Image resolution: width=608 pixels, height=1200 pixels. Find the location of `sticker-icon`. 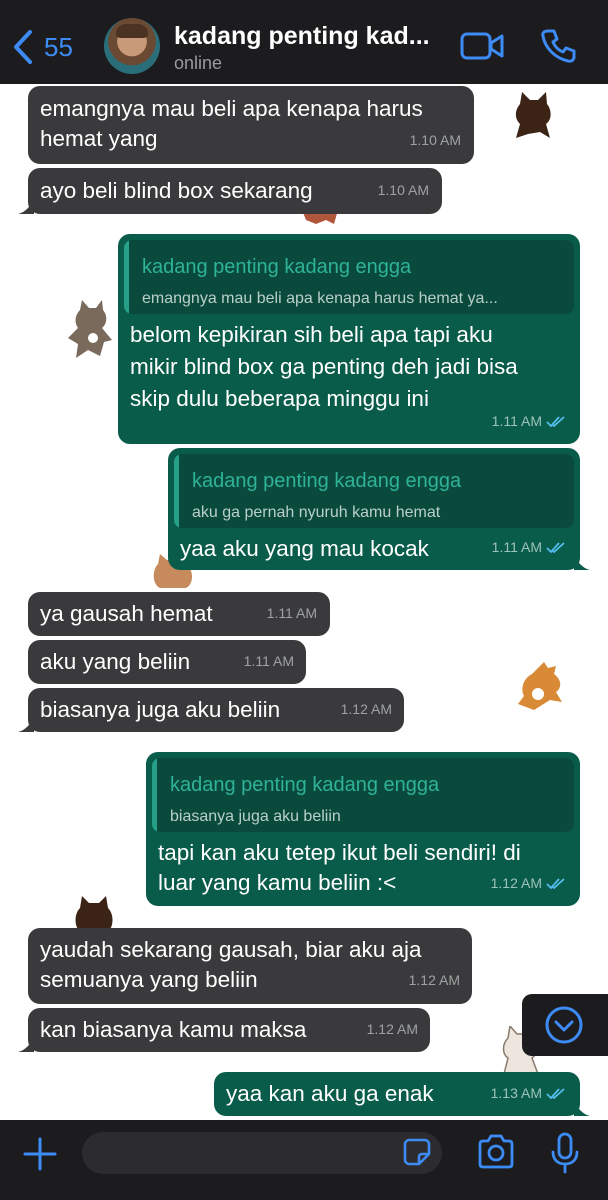

sticker-icon is located at coordinates (417, 1152).